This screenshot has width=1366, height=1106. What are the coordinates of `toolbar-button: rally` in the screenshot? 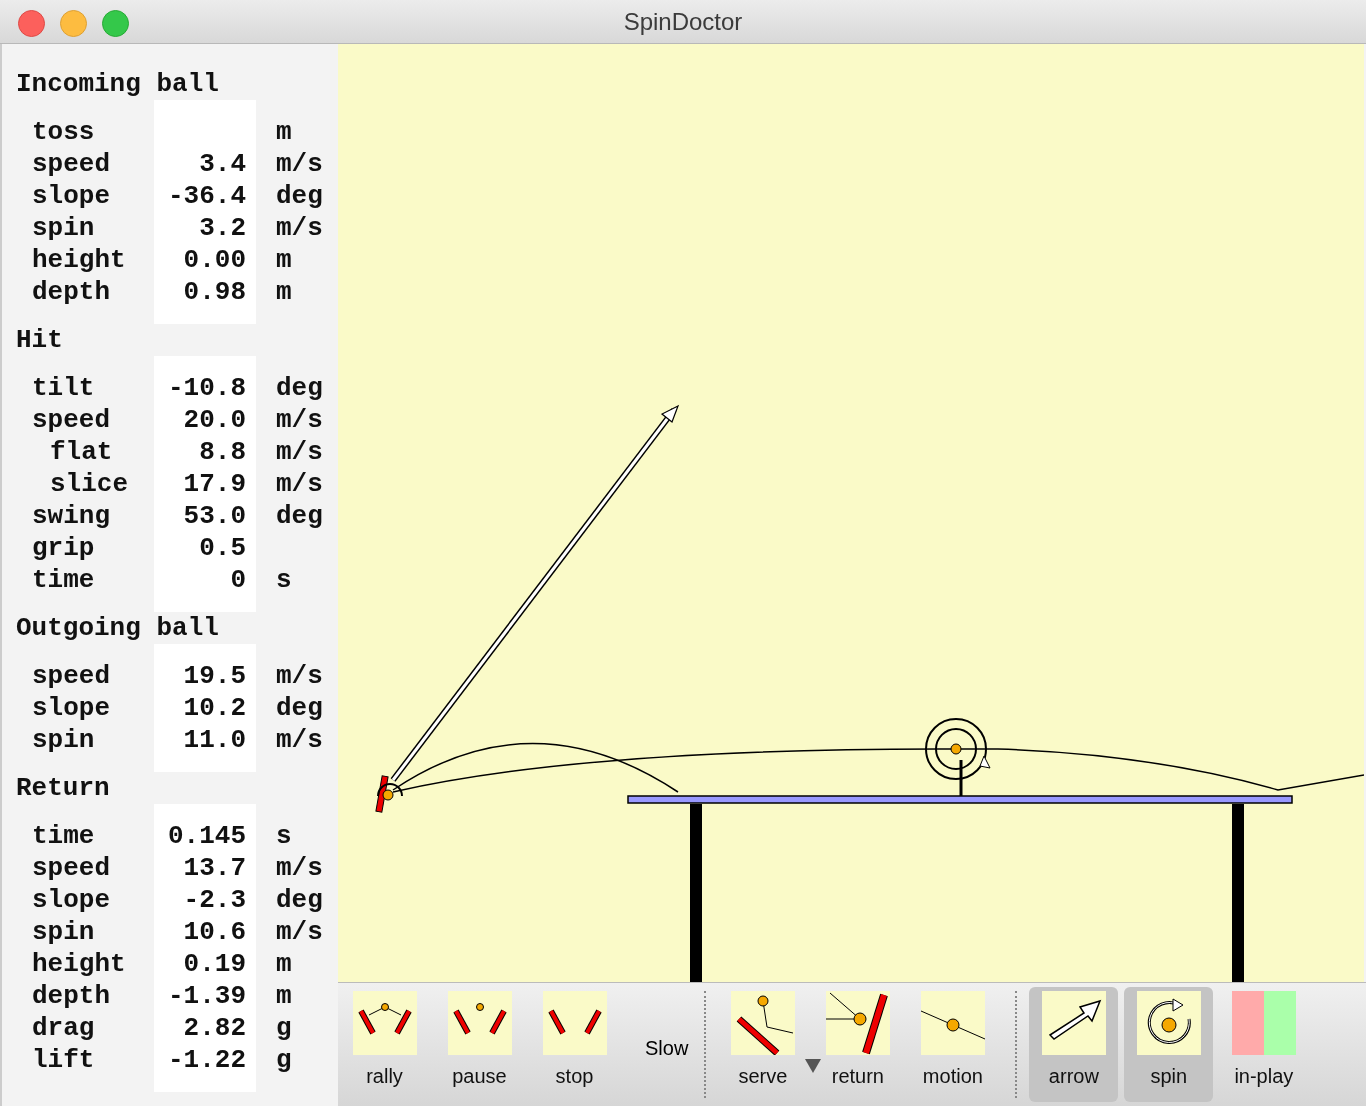 It's located at (384, 1044).